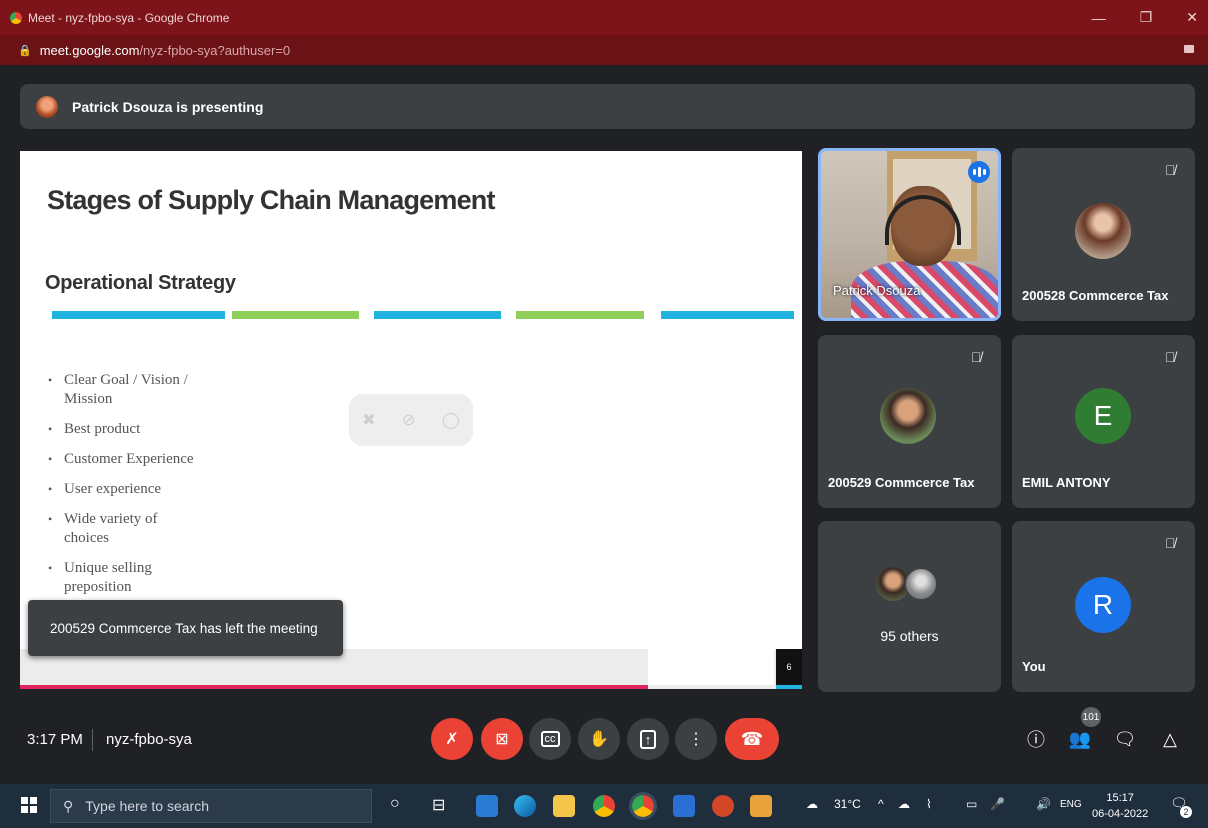 The image size is (1208, 828). Describe the element at coordinates (761, 806) in the screenshot. I see `app-icon` at that location.